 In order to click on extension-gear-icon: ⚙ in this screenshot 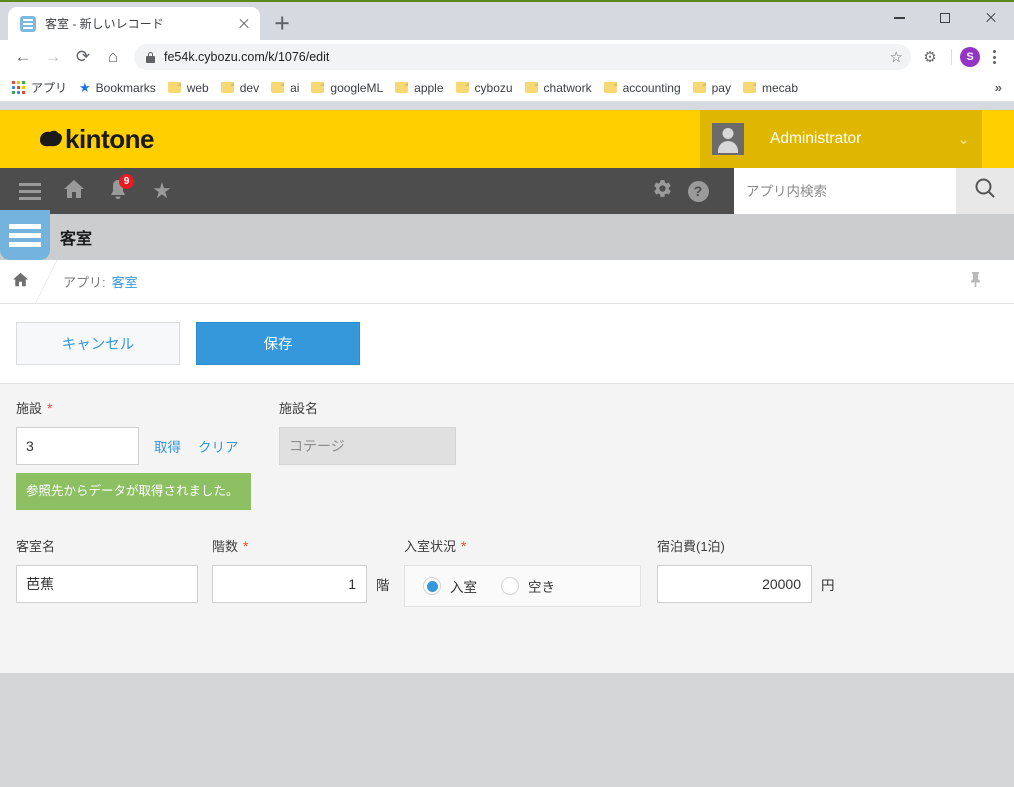, I will do `click(930, 57)`.